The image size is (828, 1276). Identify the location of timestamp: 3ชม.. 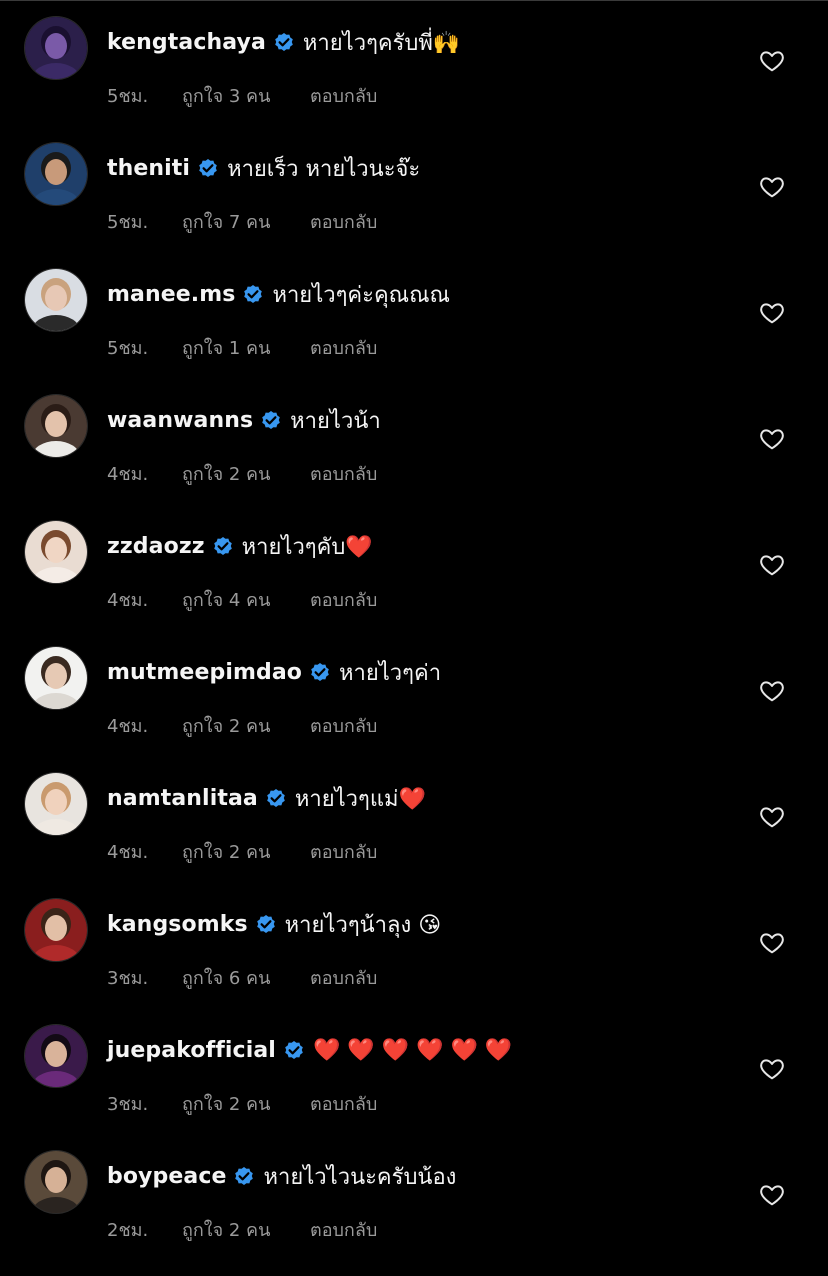
(128, 978).